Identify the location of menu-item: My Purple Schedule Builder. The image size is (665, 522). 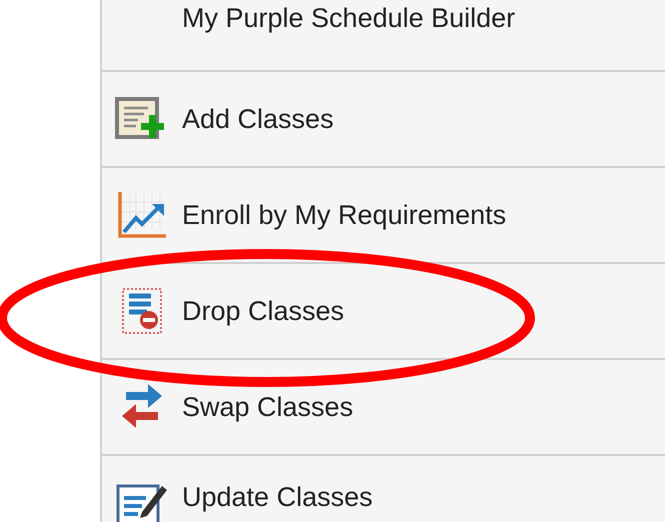
(349, 18).